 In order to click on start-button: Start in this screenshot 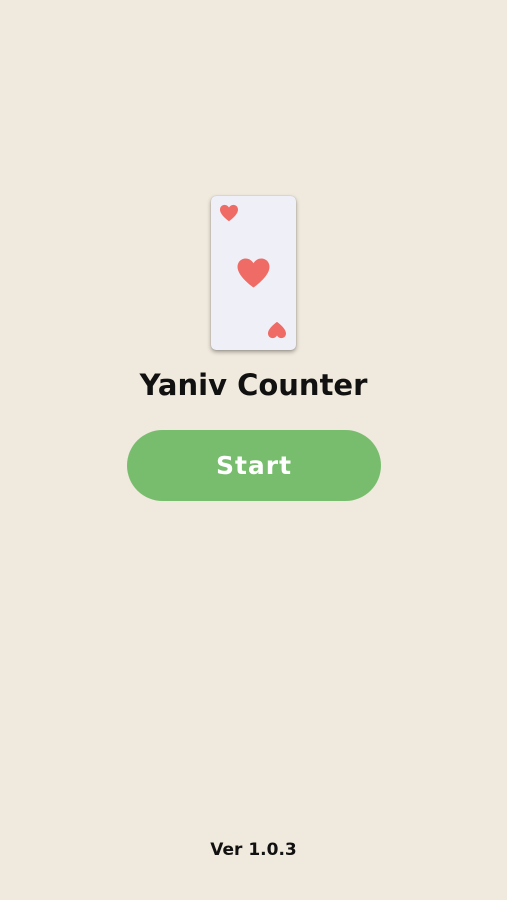, I will do `click(254, 465)`.